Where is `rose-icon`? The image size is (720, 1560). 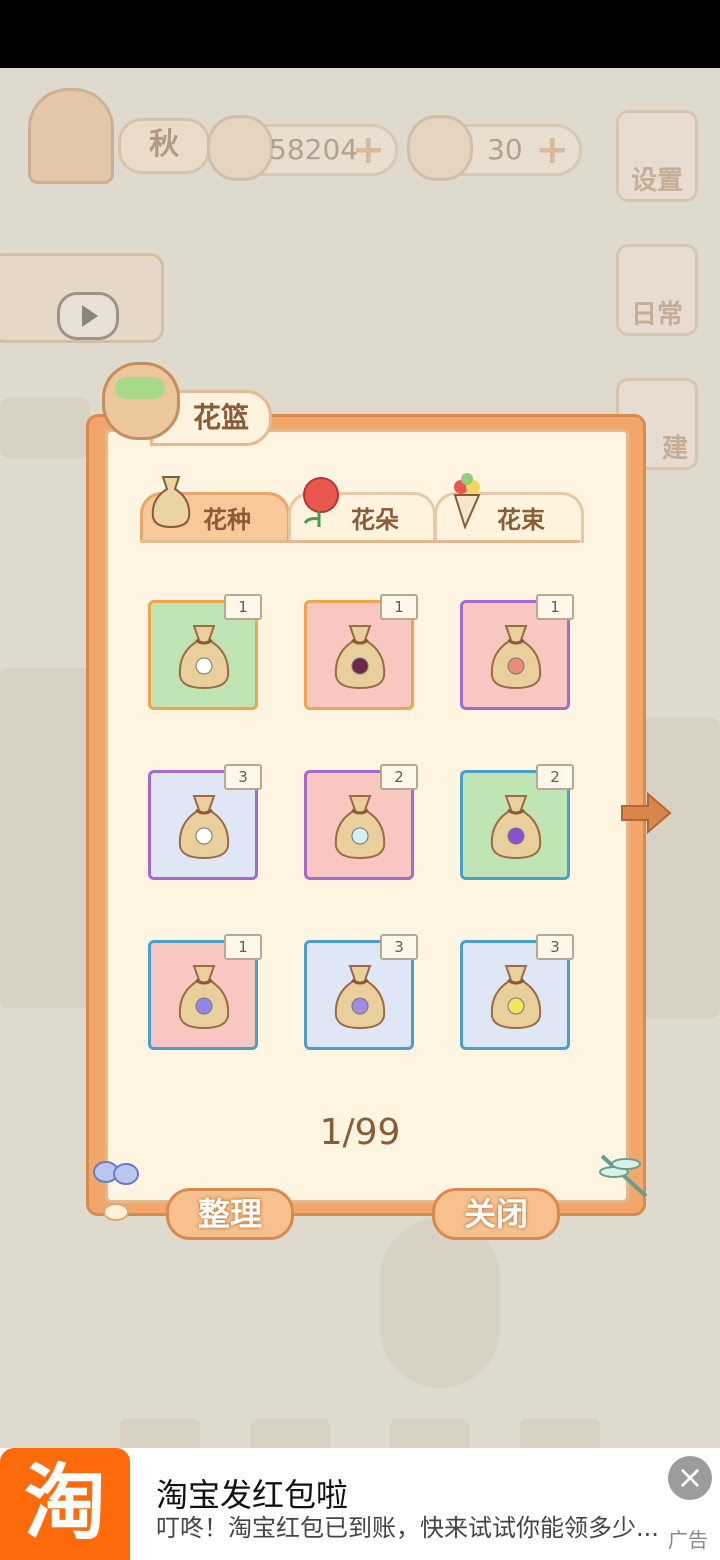 rose-icon is located at coordinates (321, 502).